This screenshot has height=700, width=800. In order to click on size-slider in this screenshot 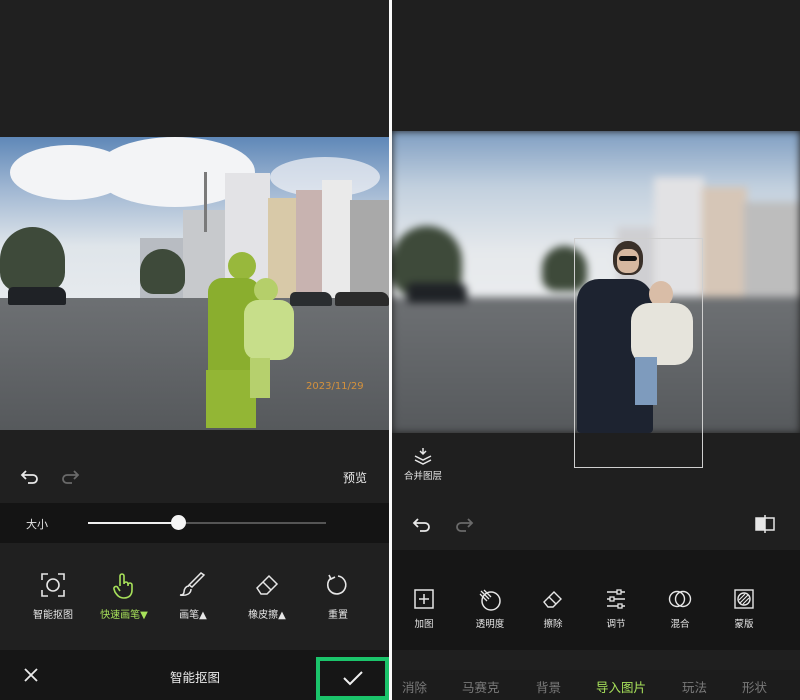, I will do `click(207, 522)`.